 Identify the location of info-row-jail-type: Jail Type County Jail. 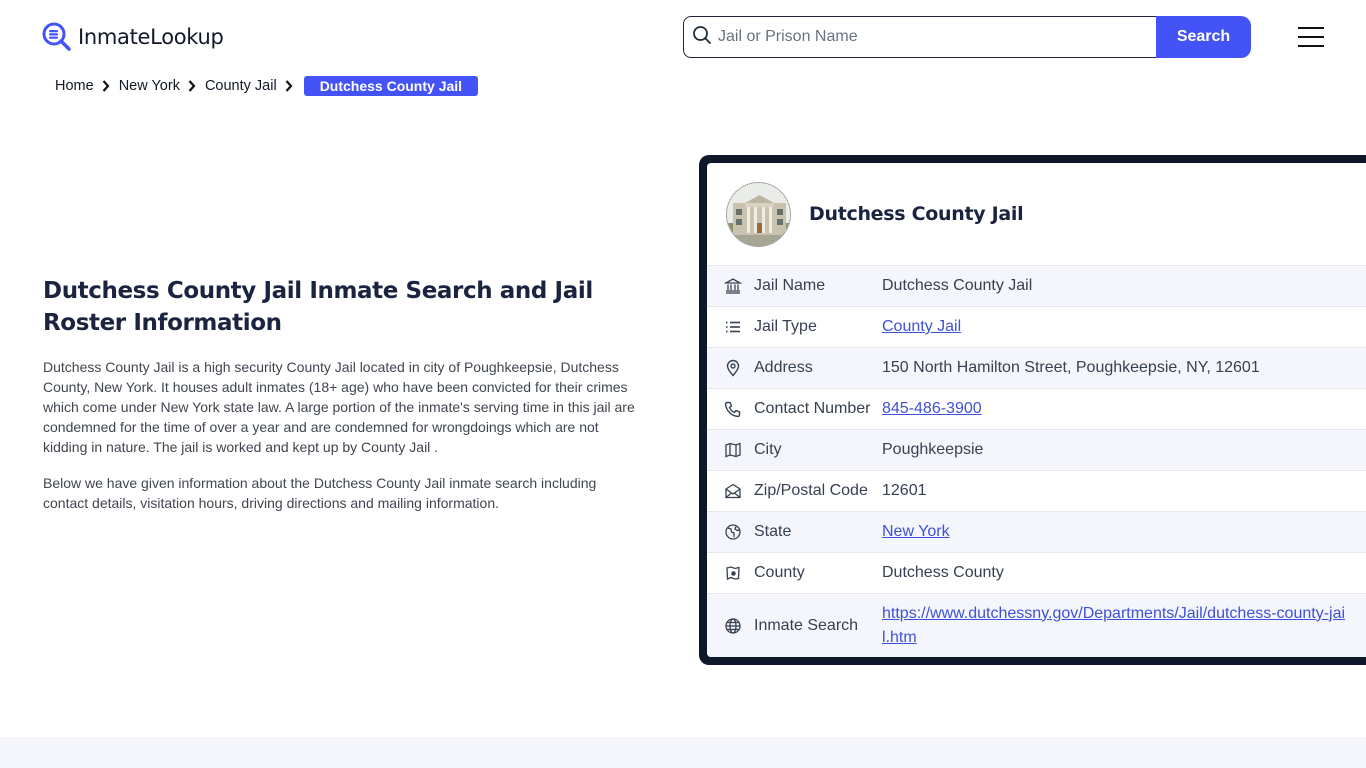
(1036, 326).